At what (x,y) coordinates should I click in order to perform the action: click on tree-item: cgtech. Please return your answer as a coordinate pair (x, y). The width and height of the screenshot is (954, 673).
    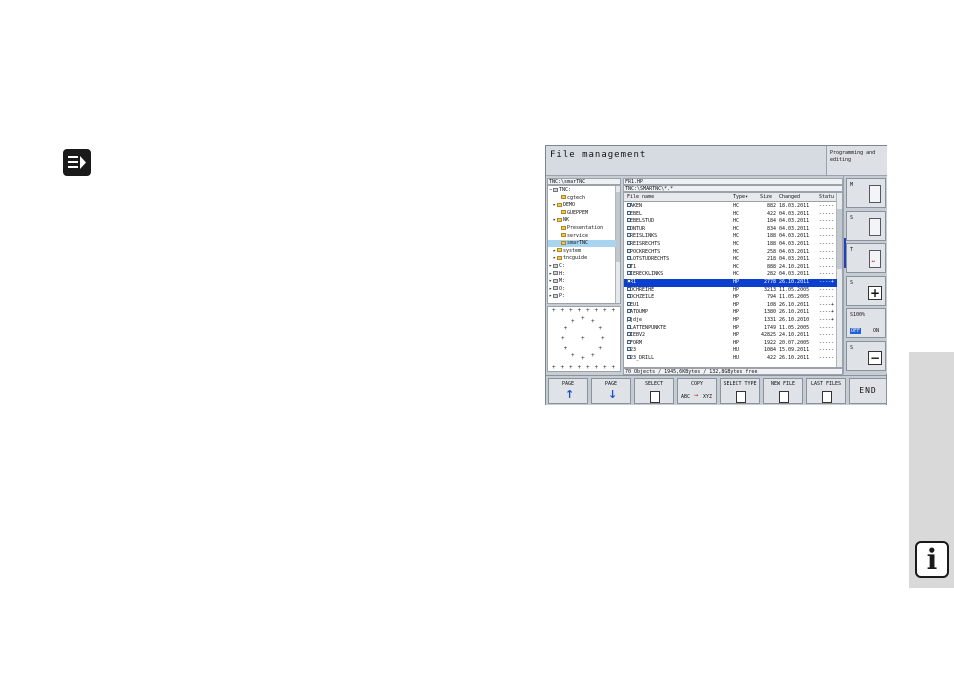
    Looking at the image, I should click on (582, 198).